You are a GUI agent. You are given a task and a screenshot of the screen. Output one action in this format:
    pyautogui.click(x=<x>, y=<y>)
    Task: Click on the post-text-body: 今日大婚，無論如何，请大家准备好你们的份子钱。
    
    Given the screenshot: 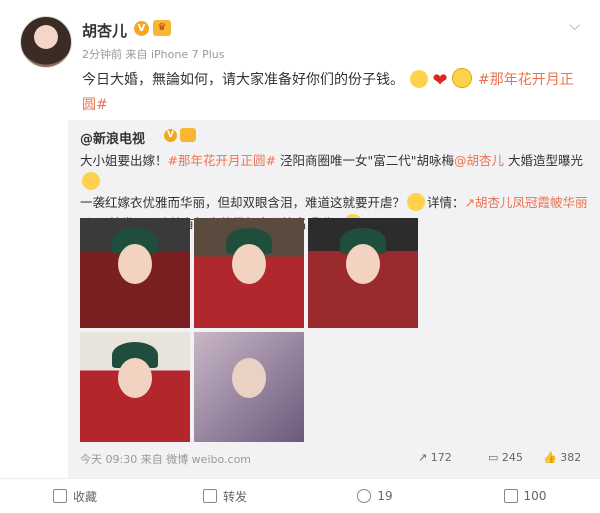 What is the action you would take?
    pyautogui.click(x=243, y=80)
    